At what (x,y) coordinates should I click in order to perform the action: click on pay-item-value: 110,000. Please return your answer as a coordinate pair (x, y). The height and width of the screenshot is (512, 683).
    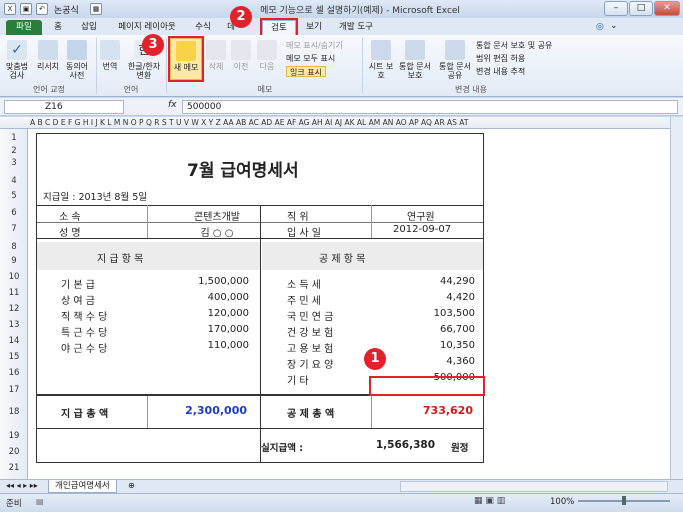
    Looking at the image, I should click on (228, 345).